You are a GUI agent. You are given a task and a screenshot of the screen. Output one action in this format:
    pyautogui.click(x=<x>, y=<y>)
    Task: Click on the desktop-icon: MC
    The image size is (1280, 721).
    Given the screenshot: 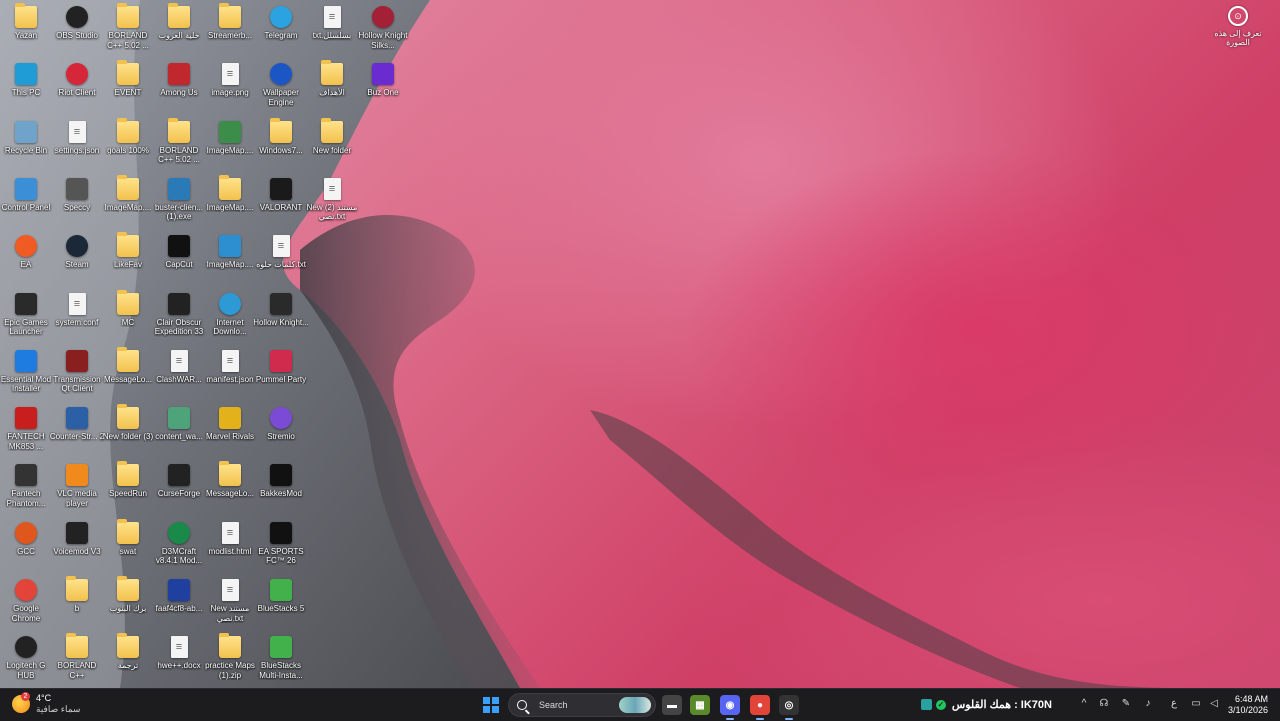 What is the action you would take?
    pyautogui.click(x=128, y=318)
    